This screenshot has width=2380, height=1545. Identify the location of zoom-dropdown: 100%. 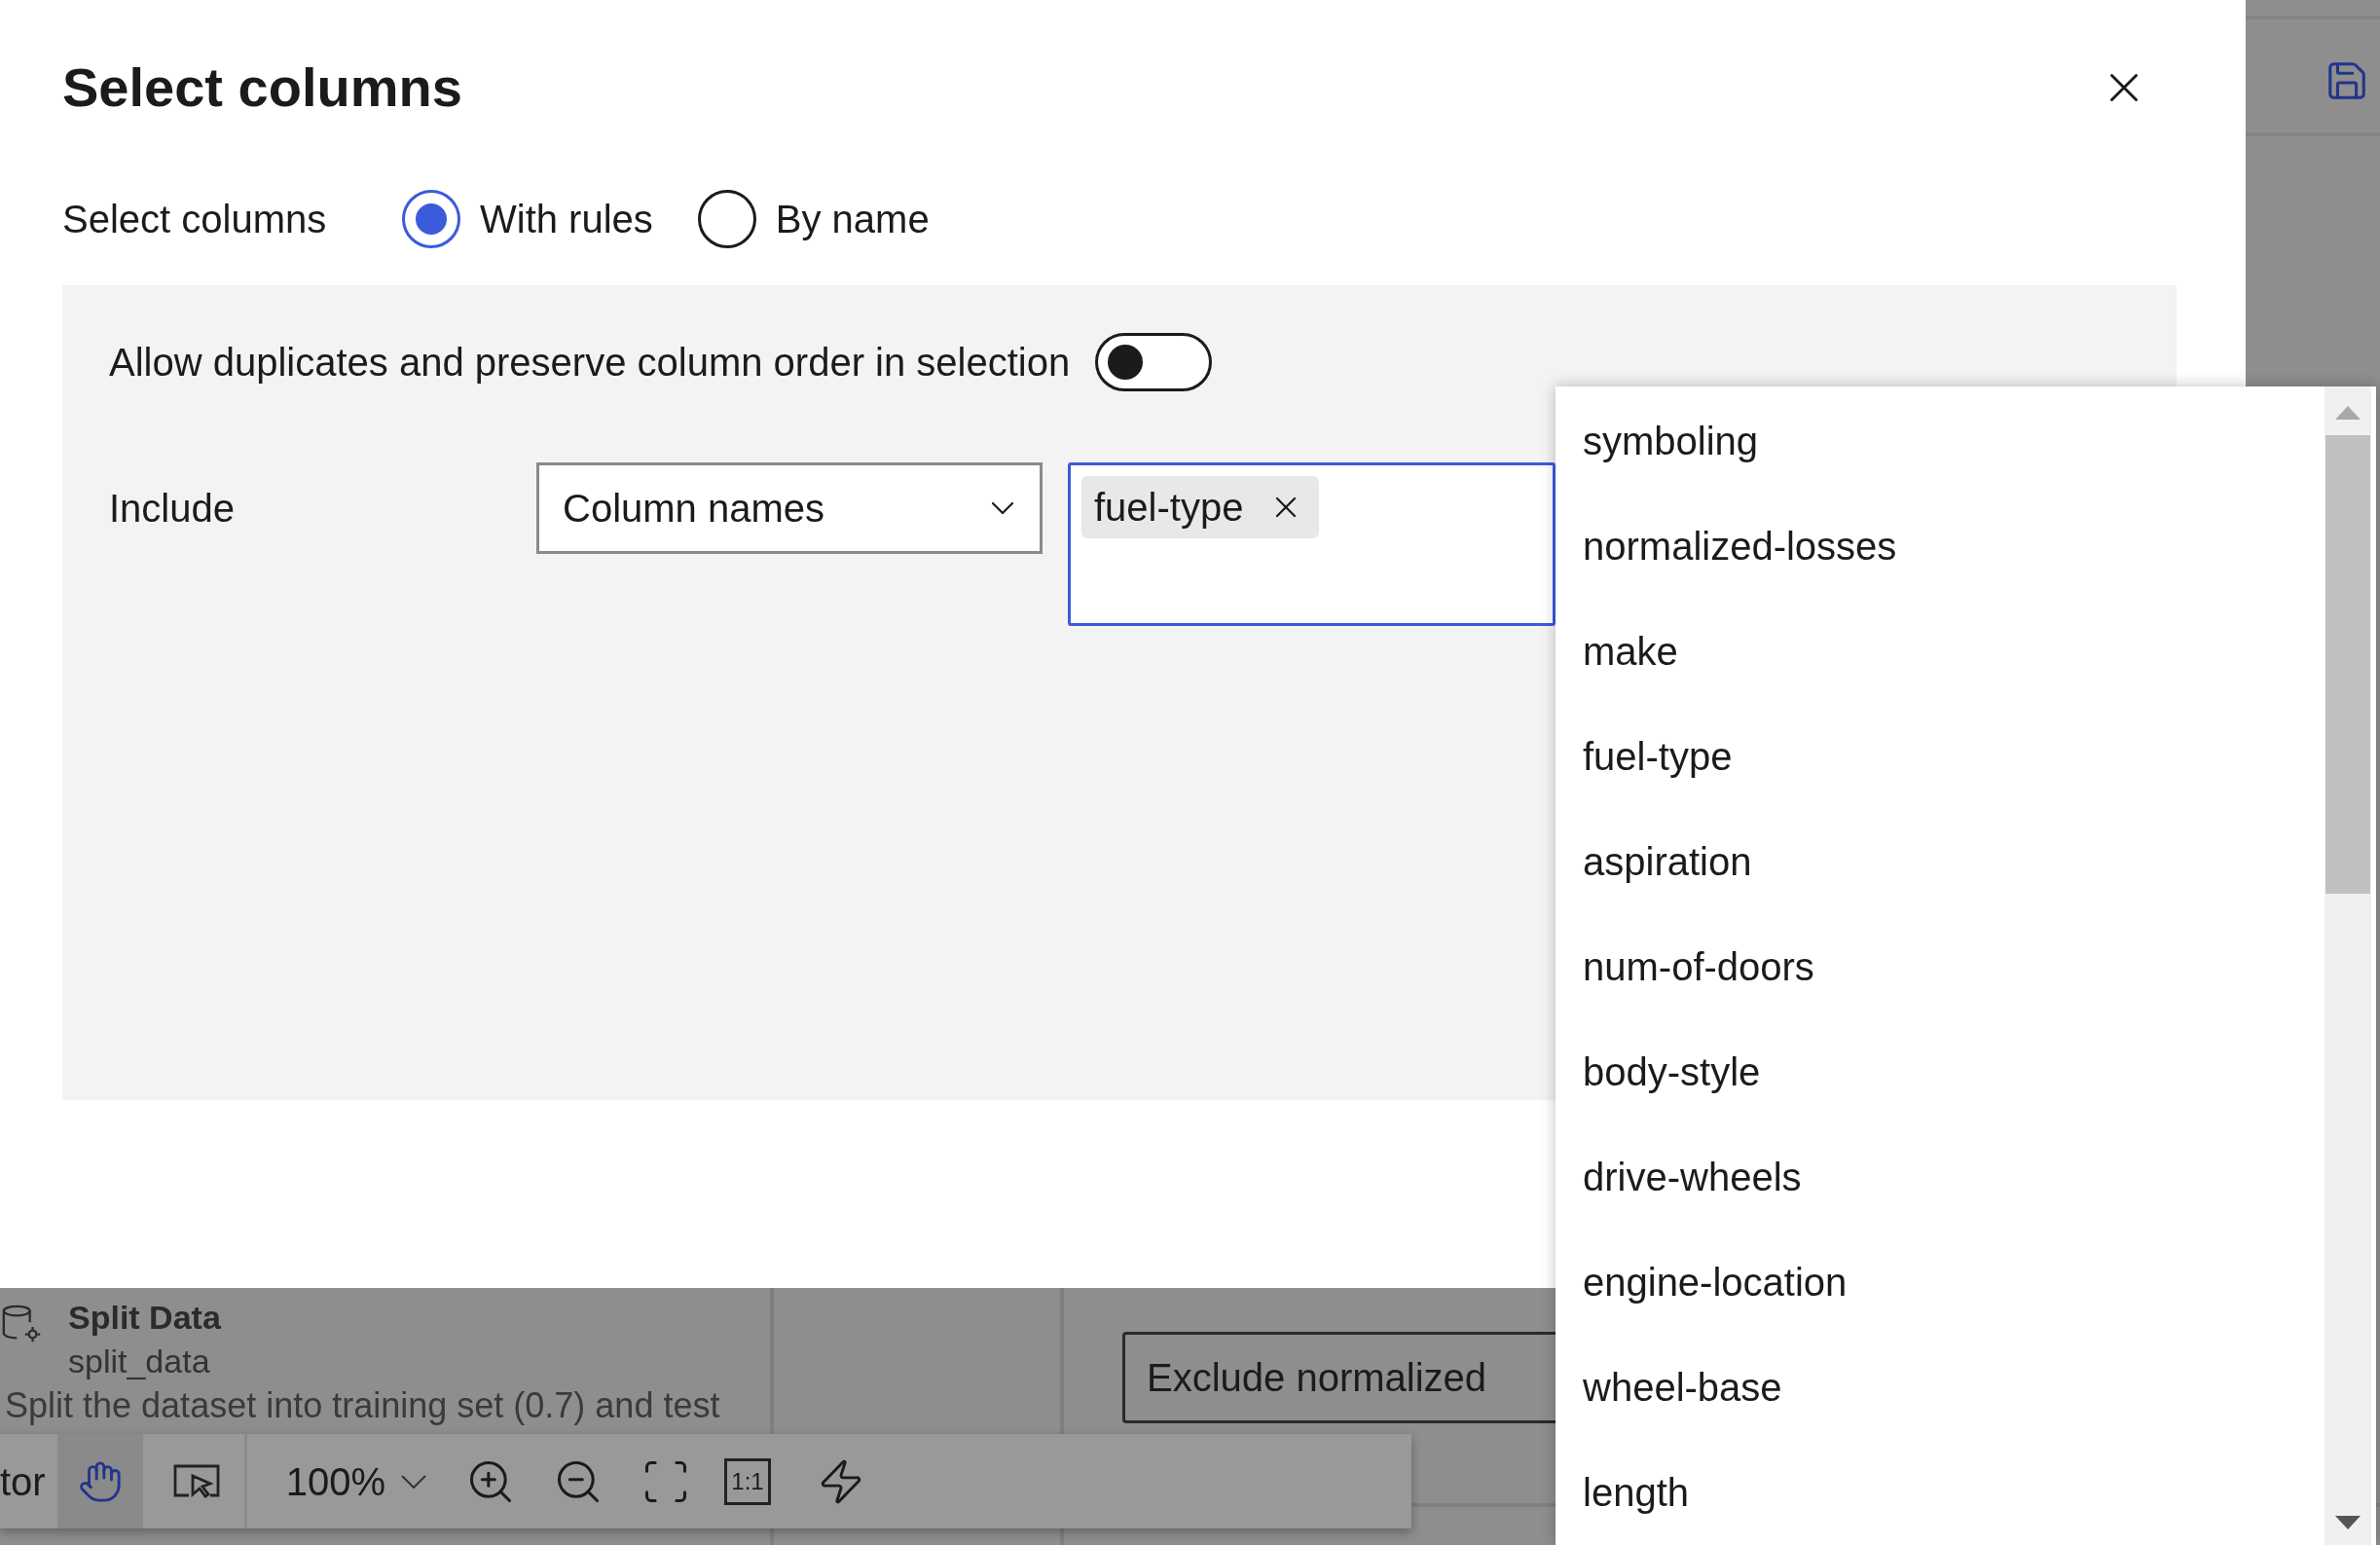
(355, 1481).